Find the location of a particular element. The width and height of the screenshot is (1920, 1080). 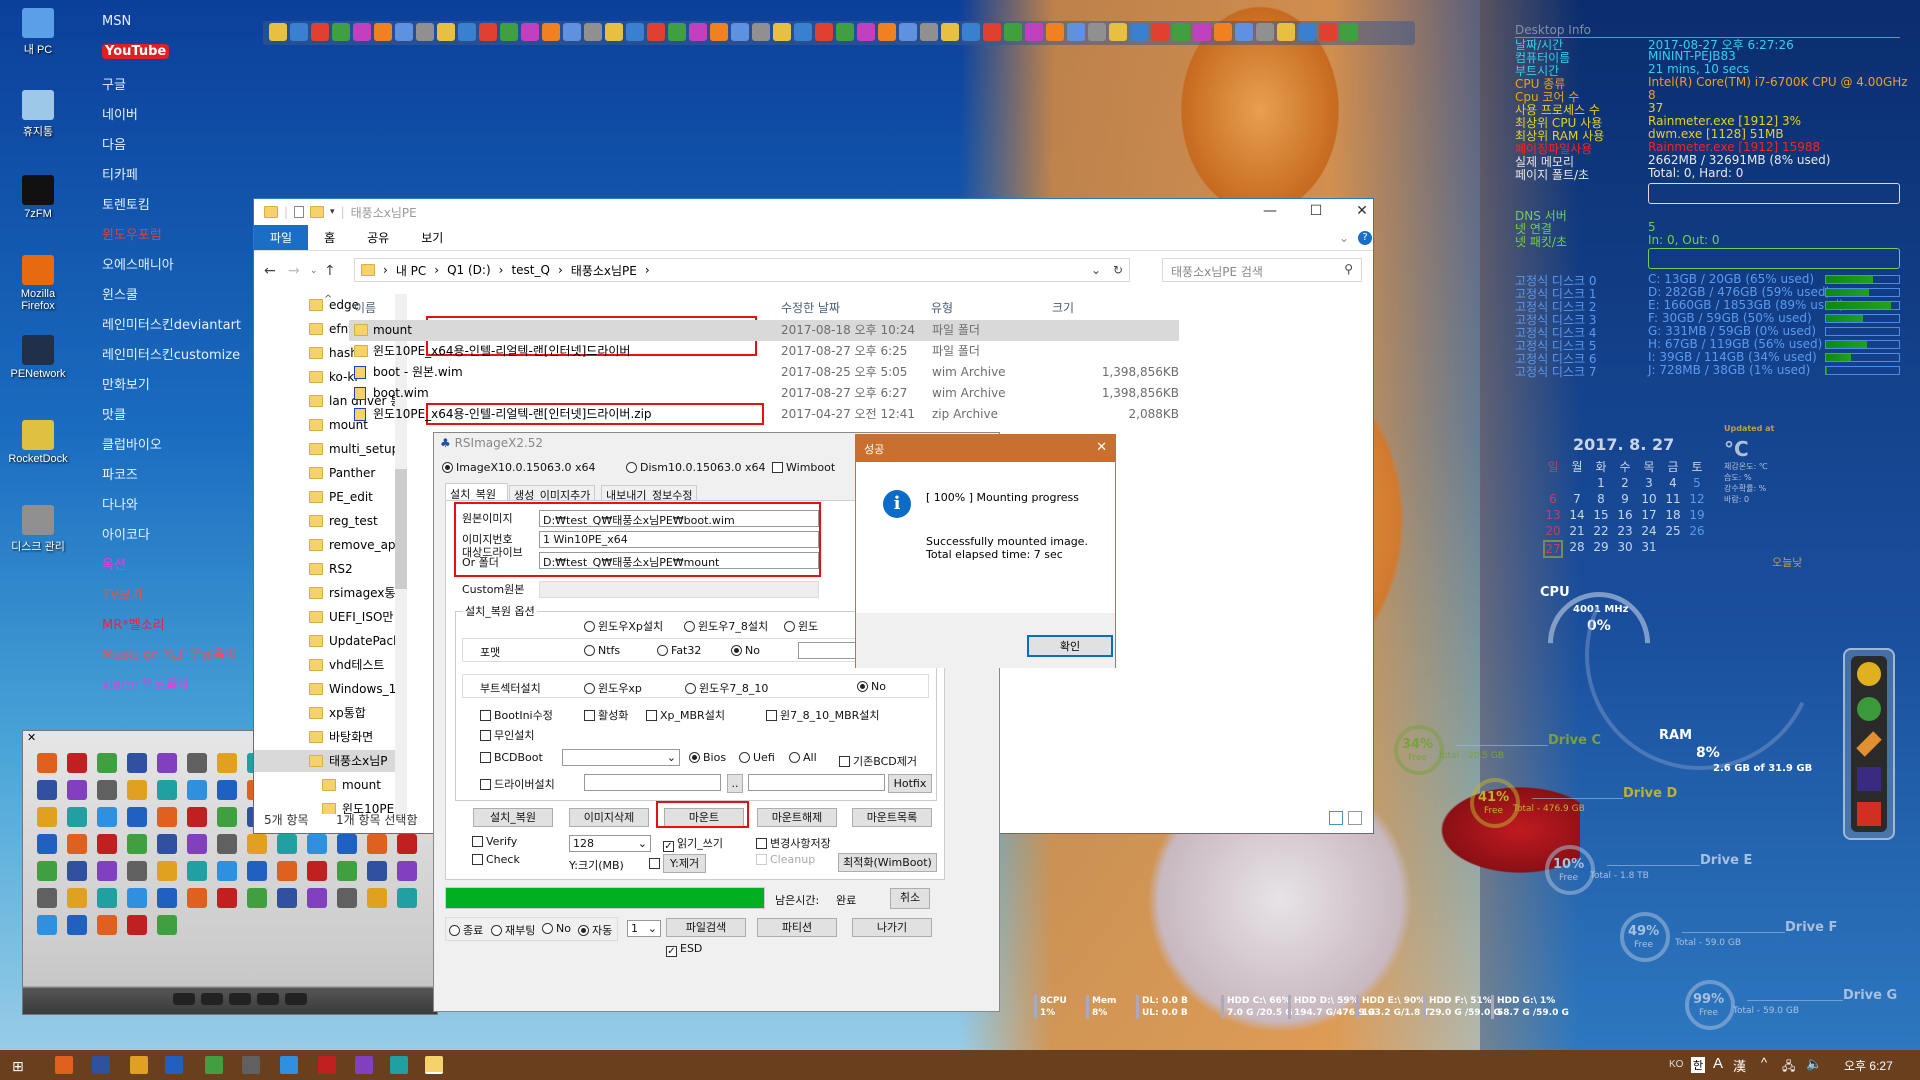

desktop-icon: PENetwork is located at coordinates (38, 357).